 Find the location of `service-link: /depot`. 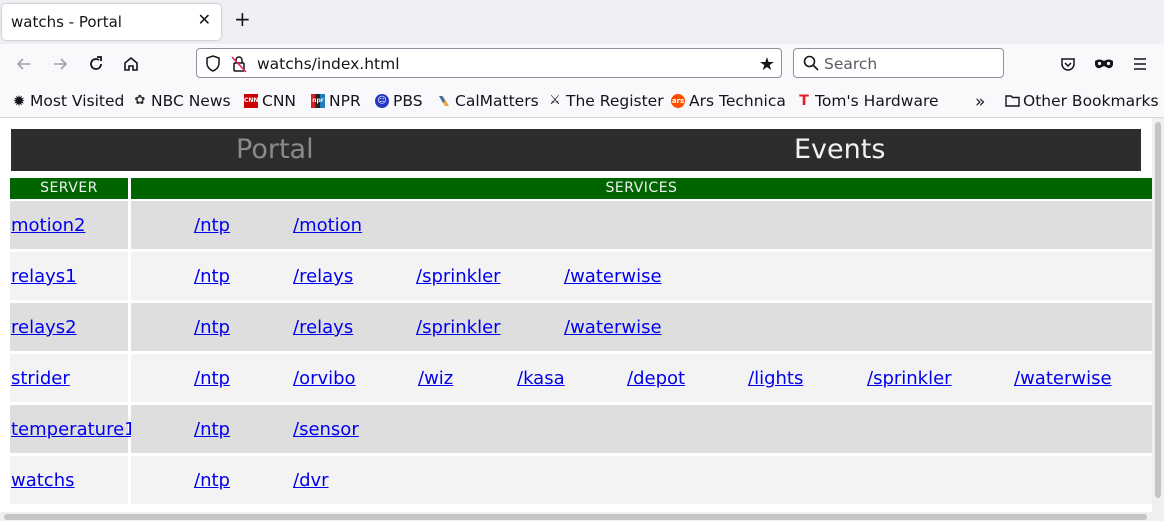

service-link: /depot is located at coordinates (656, 378).